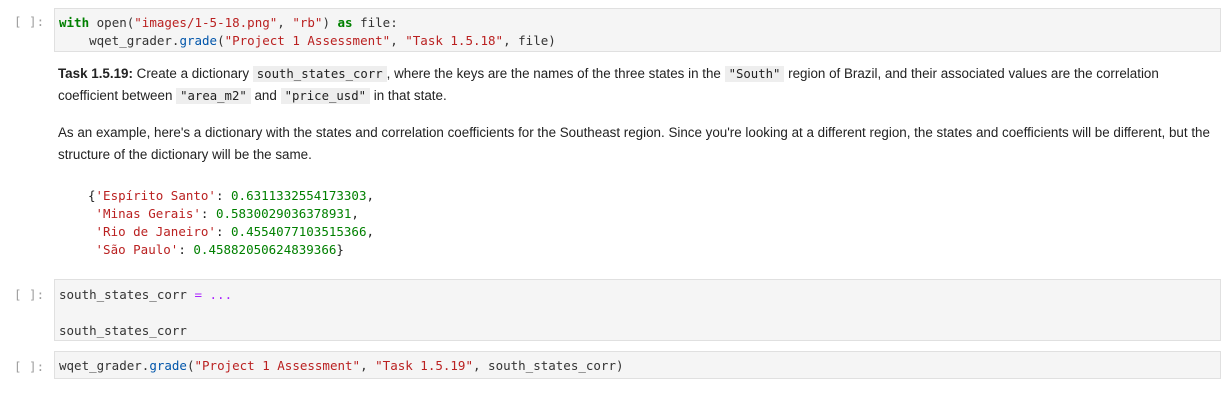  What do you see at coordinates (123, 330) in the screenshot?
I see `var-output: south_states_corr` at bounding box center [123, 330].